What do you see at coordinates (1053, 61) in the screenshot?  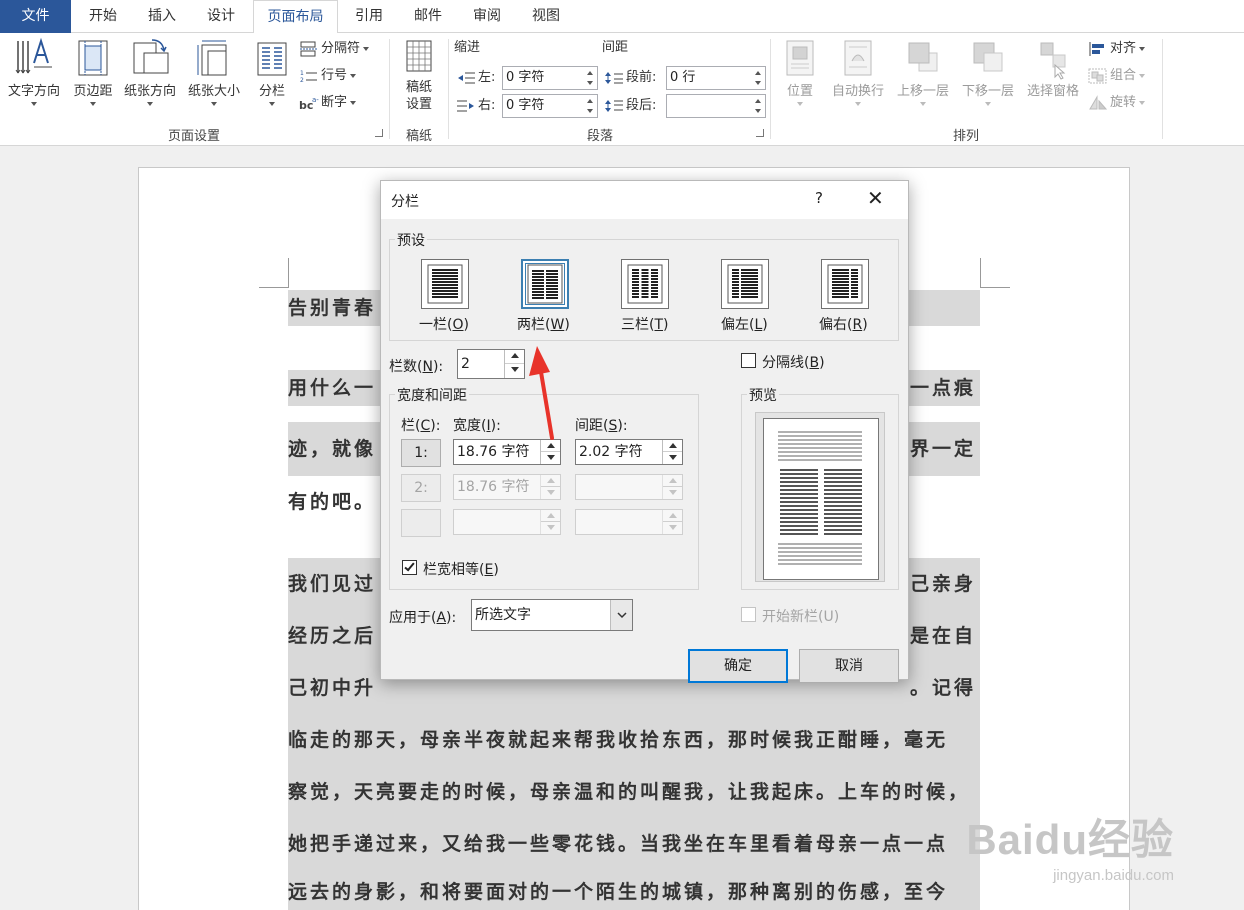 I see `selection-pane-icon` at bounding box center [1053, 61].